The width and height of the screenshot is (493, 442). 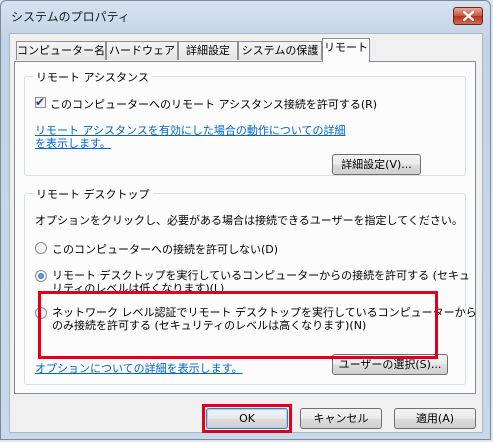 I want to click on radio-deny-label: このコンピューターへの接続を許可しない(D), so click(x=165, y=249).